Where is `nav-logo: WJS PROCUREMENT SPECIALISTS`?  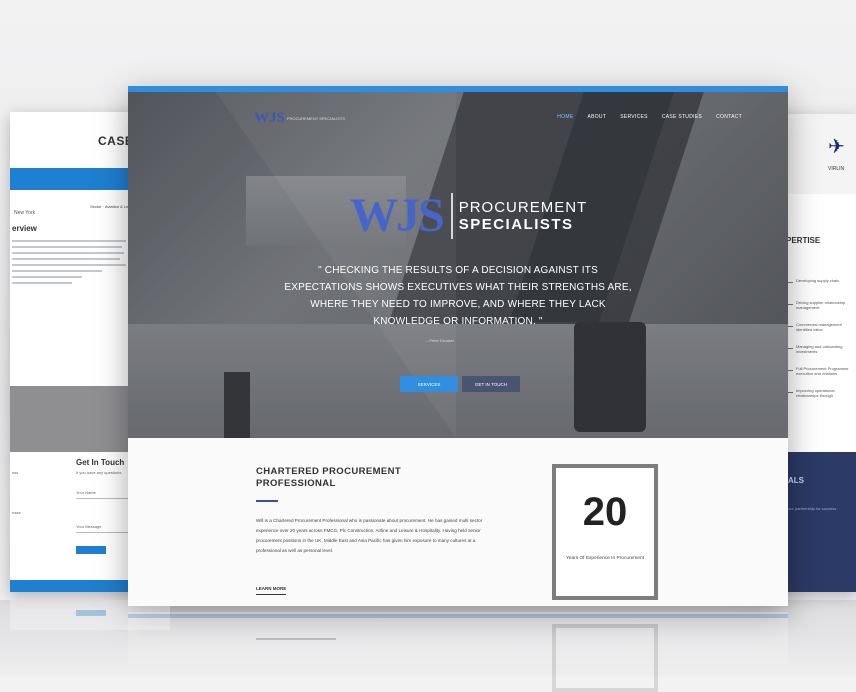
nav-logo: WJS PROCUREMENT SPECIALISTS is located at coordinates (299, 118).